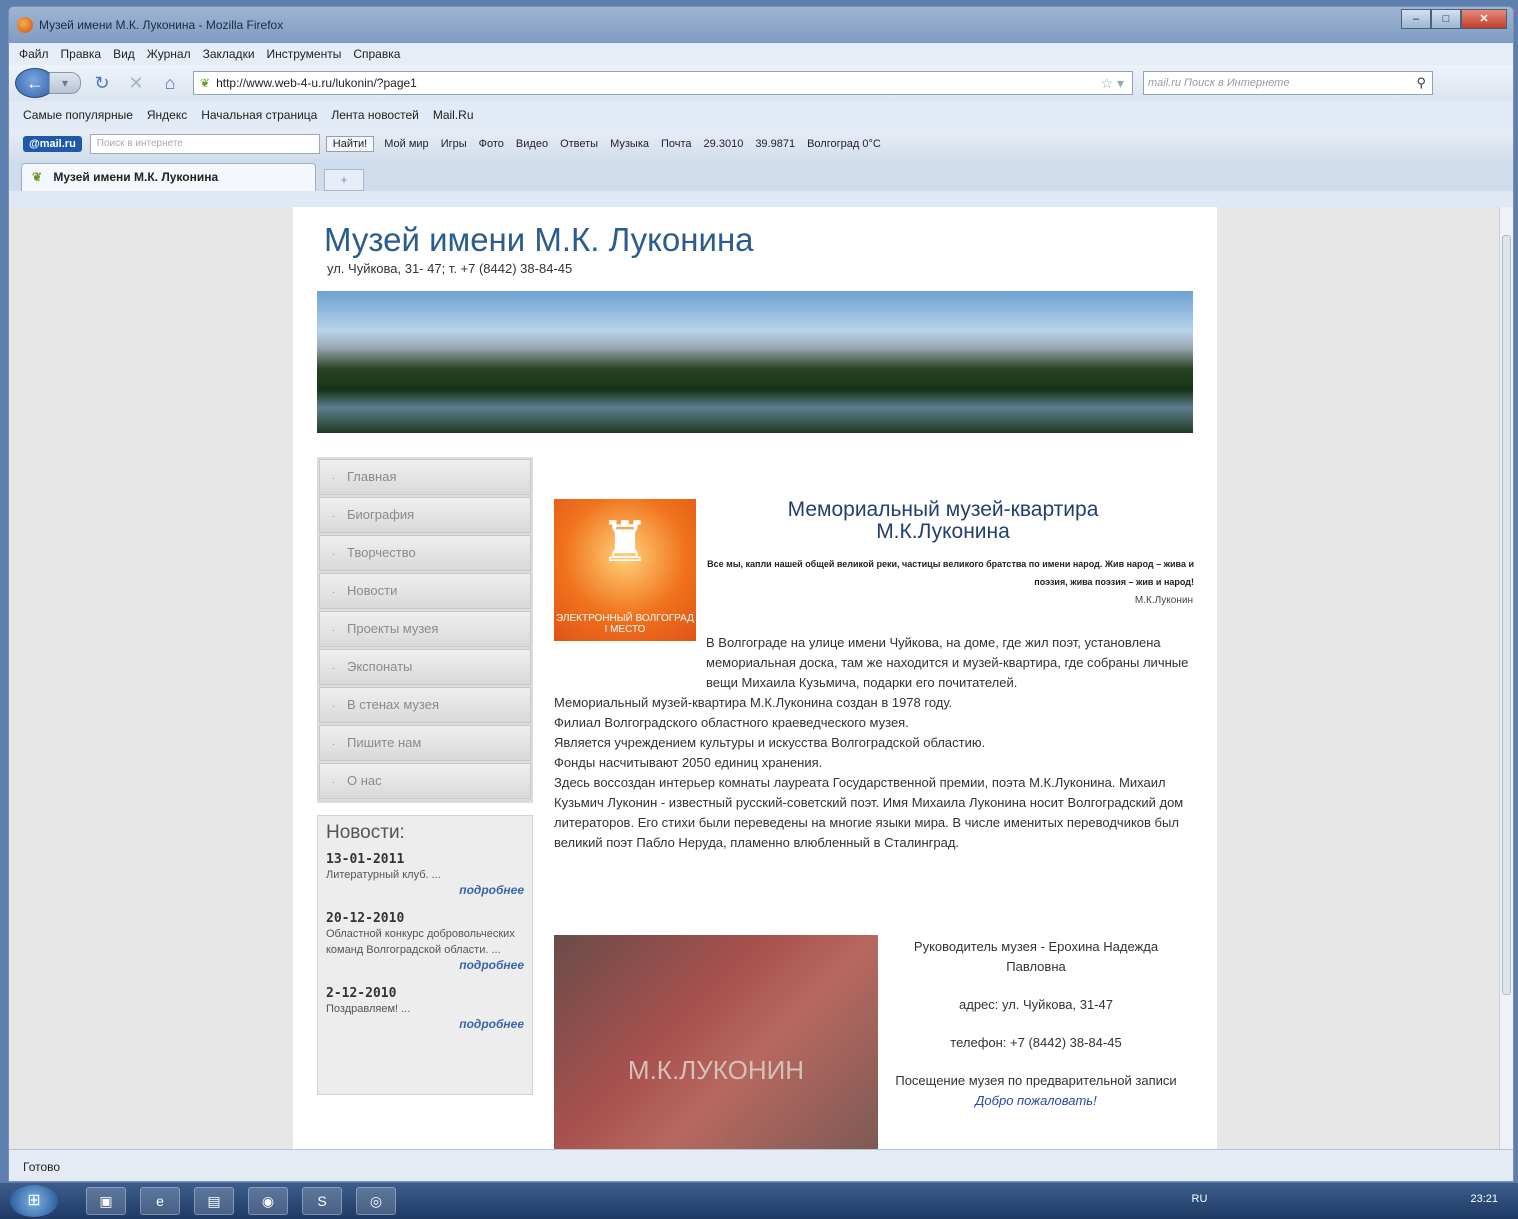  Describe the element at coordinates (52, 144) in the screenshot. I see `mailru-logo: @mail.ru` at that location.